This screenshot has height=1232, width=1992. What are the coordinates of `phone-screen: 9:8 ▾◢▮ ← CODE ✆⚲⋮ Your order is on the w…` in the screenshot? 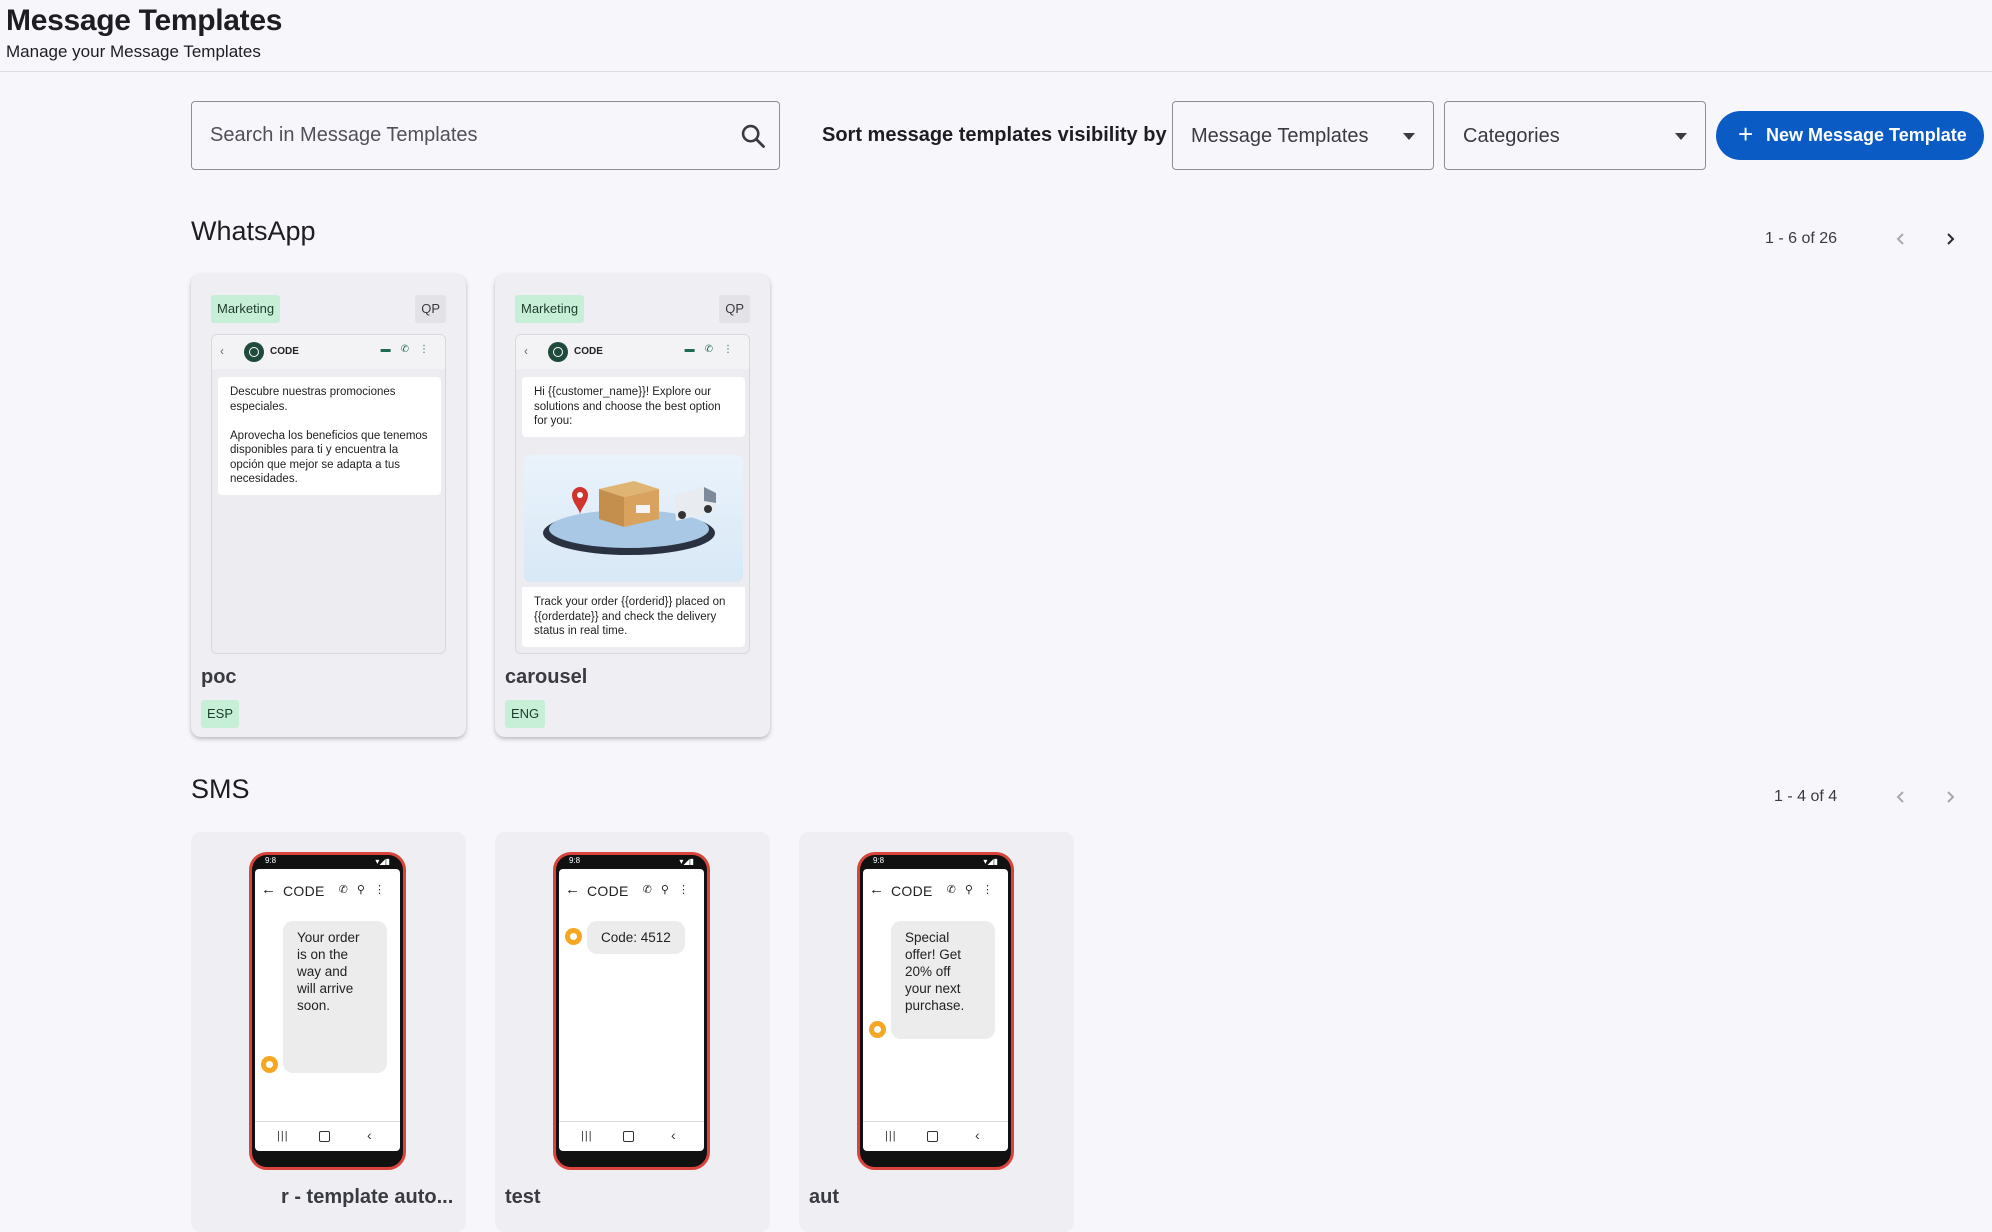 It's located at (327, 1003).